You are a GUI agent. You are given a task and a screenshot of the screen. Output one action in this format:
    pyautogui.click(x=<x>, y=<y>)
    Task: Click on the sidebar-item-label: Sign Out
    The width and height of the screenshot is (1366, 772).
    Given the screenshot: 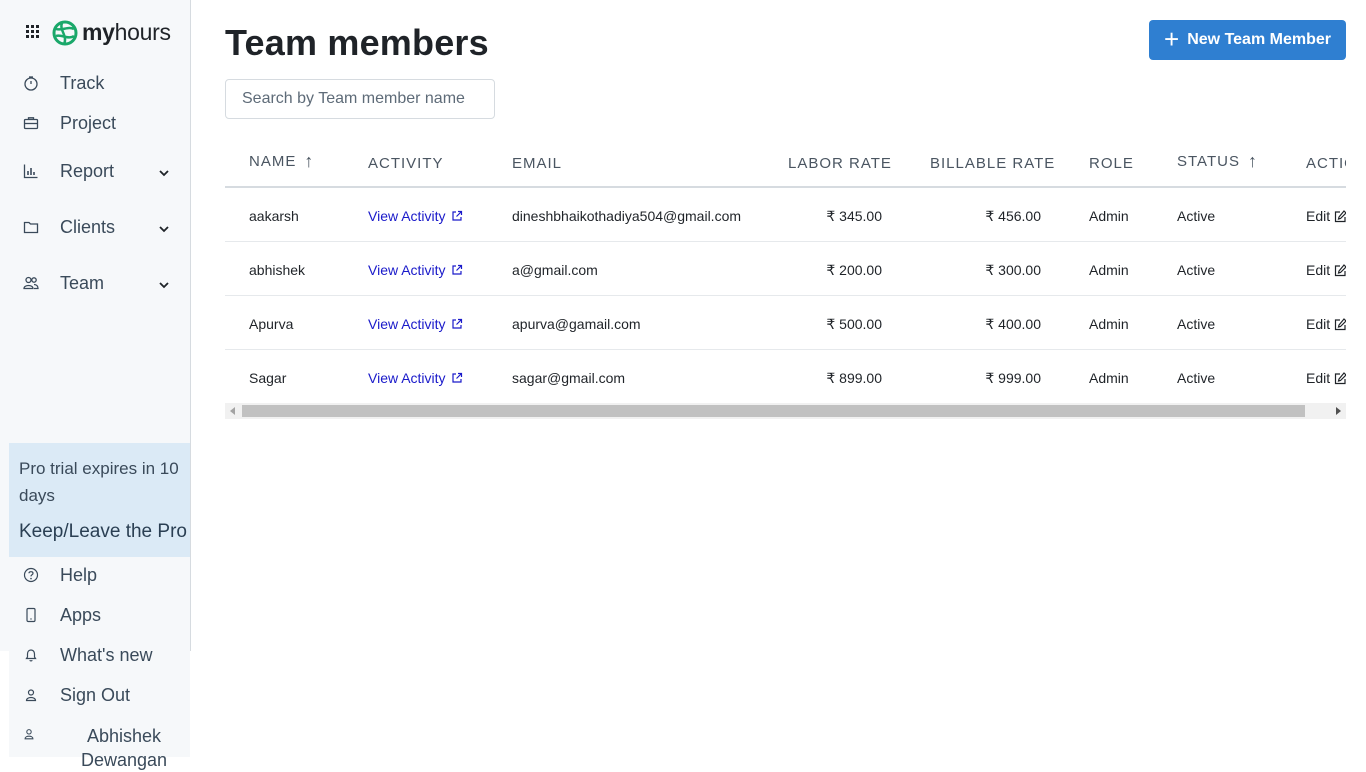 What is the action you would take?
    pyautogui.click(x=95, y=694)
    